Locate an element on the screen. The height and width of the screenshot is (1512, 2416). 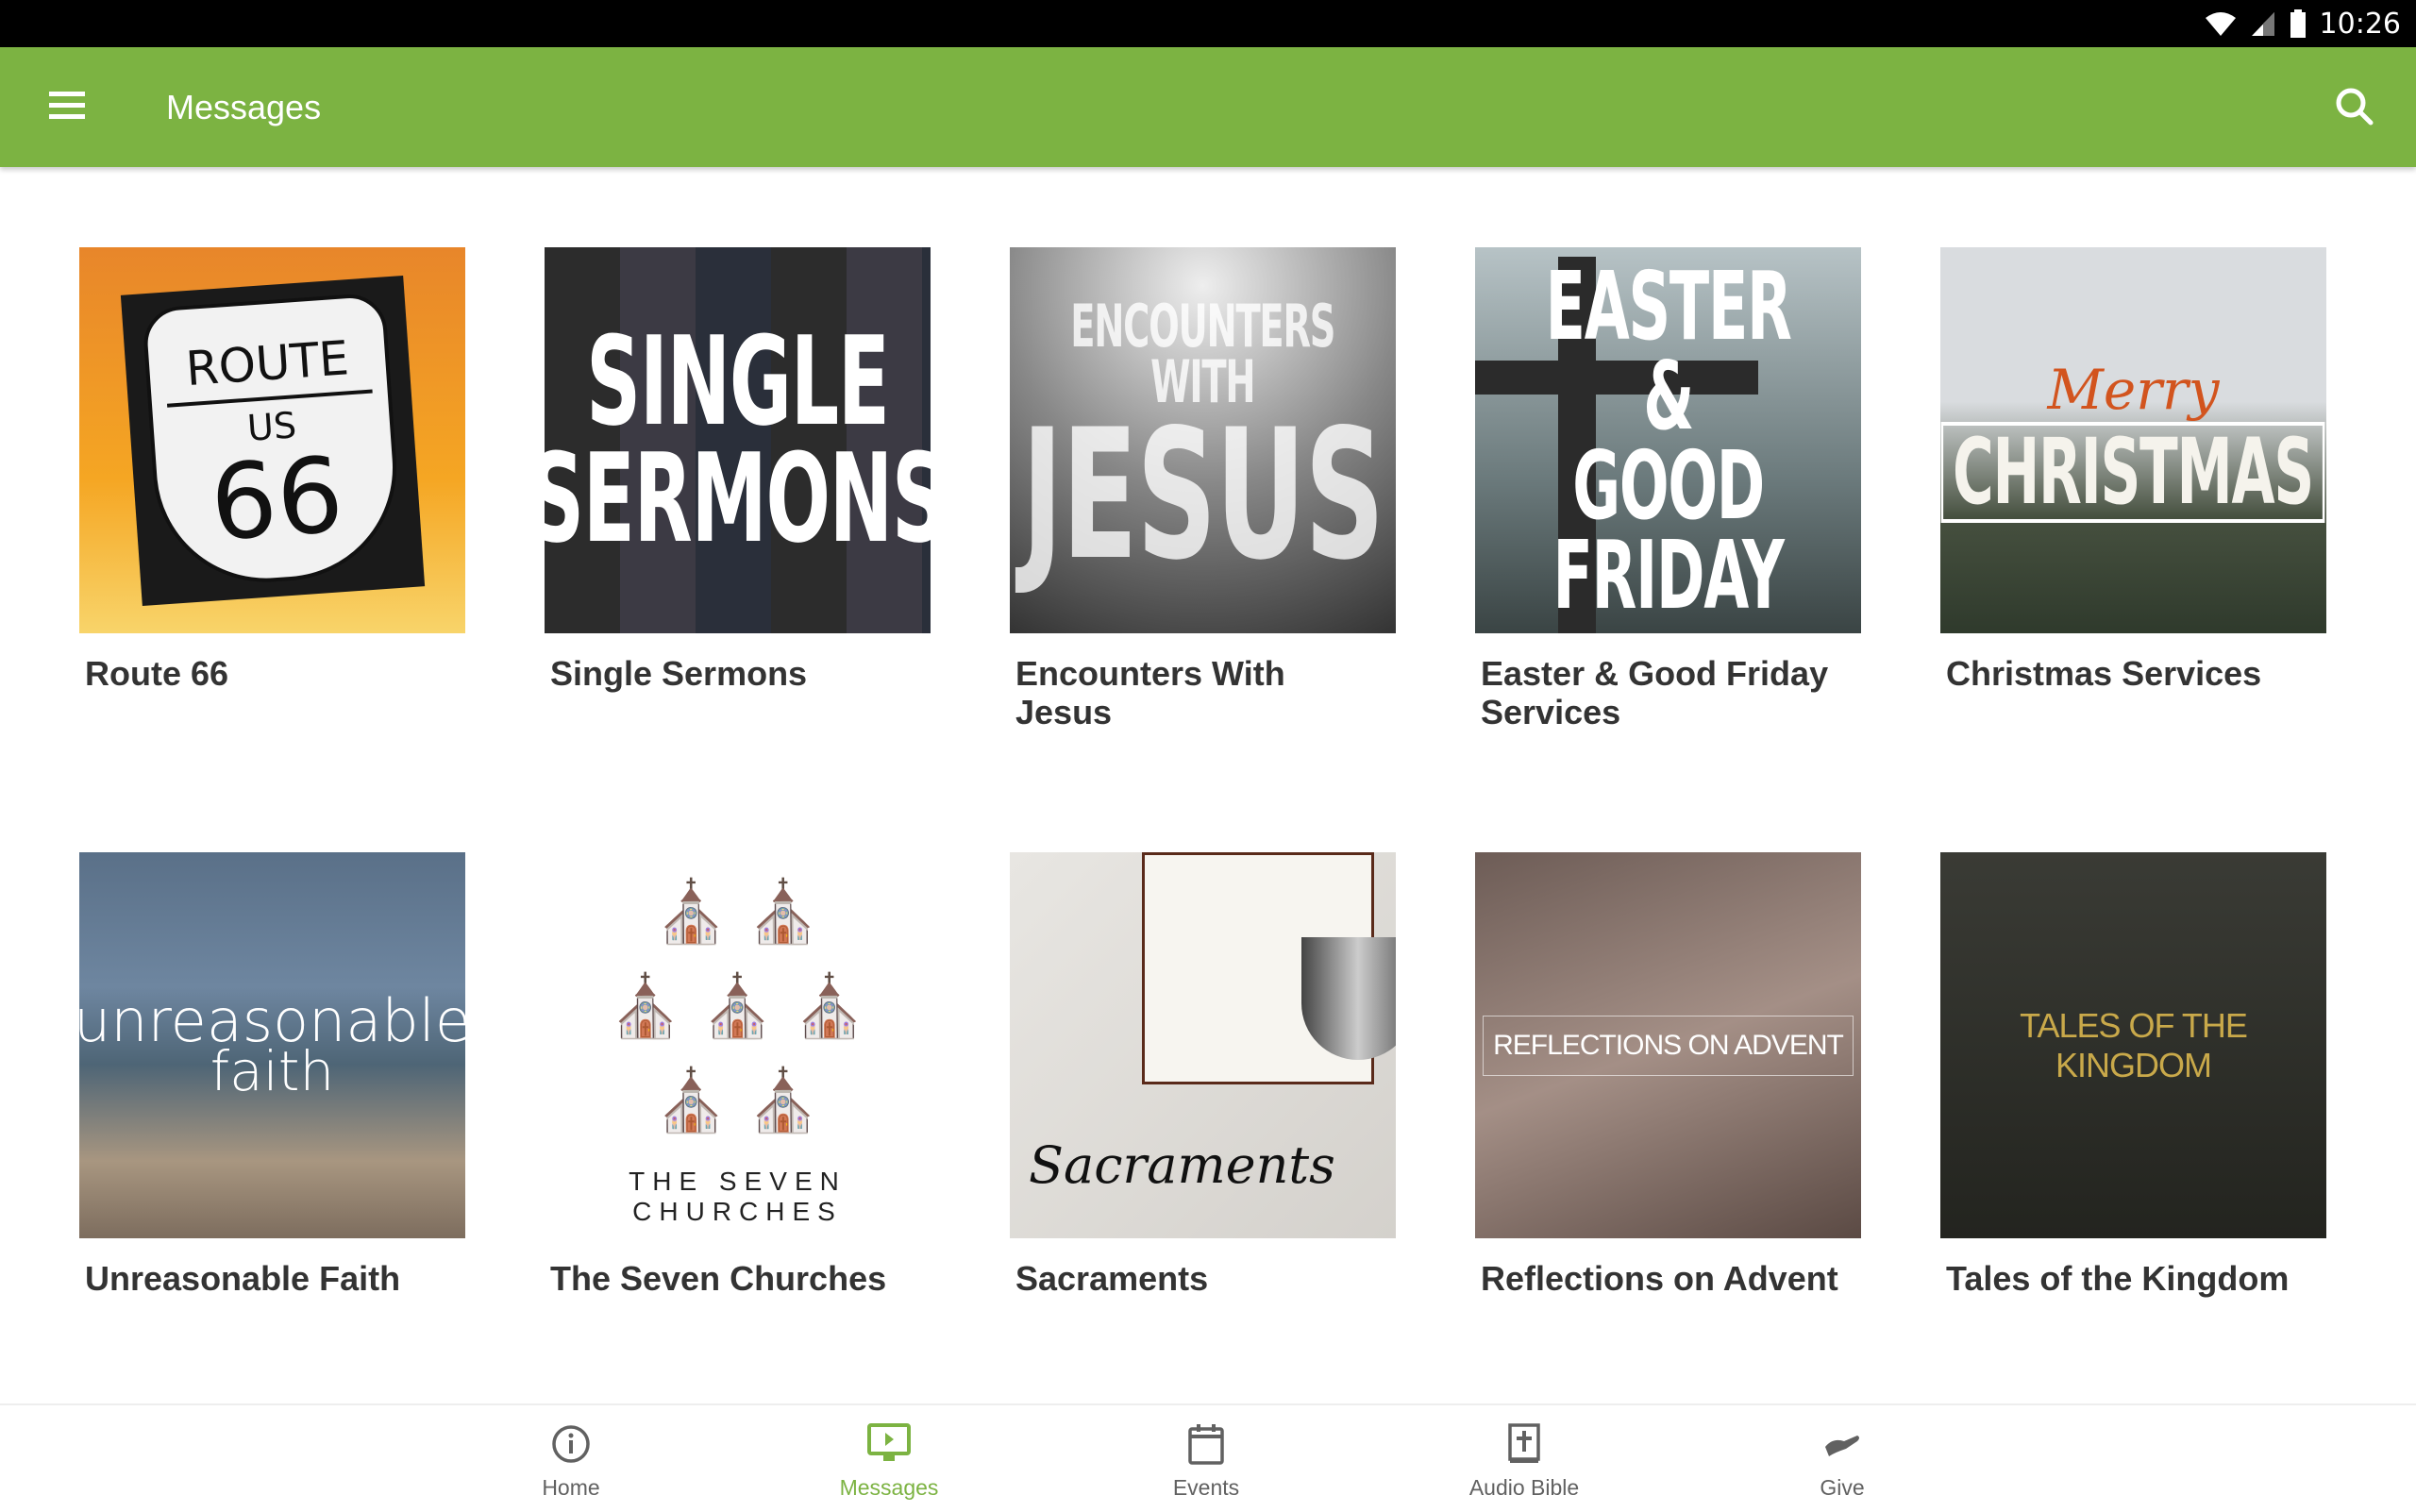
status-bar: 10:26 is located at coordinates (1208, 23).